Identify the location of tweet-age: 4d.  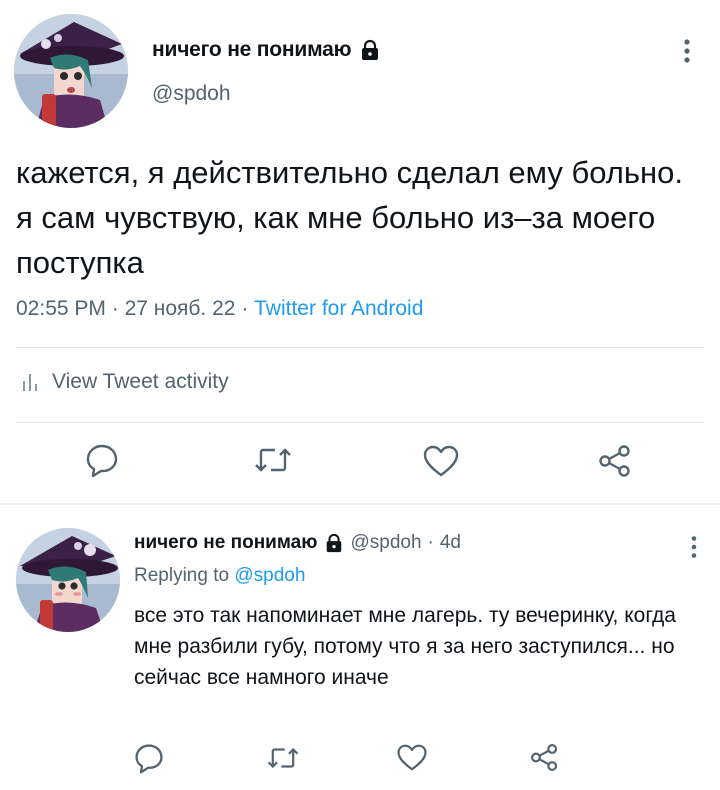
(450, 543).